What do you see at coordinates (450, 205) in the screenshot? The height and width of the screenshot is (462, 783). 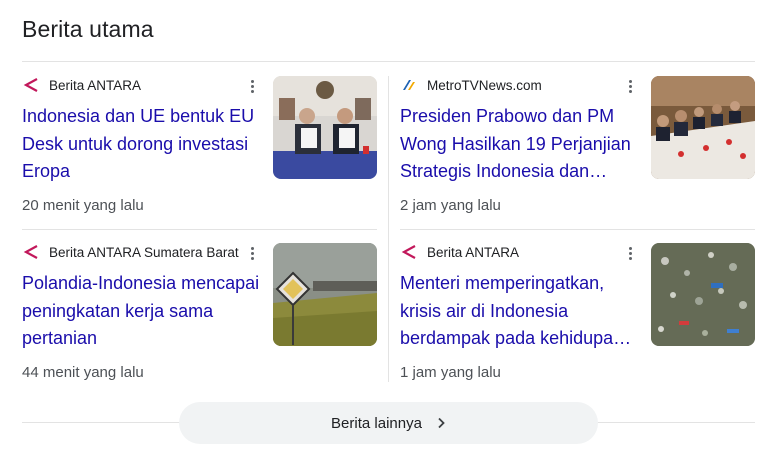 I see `timestamp: 2 jam yang lalu` at bounding box center [450, 205].